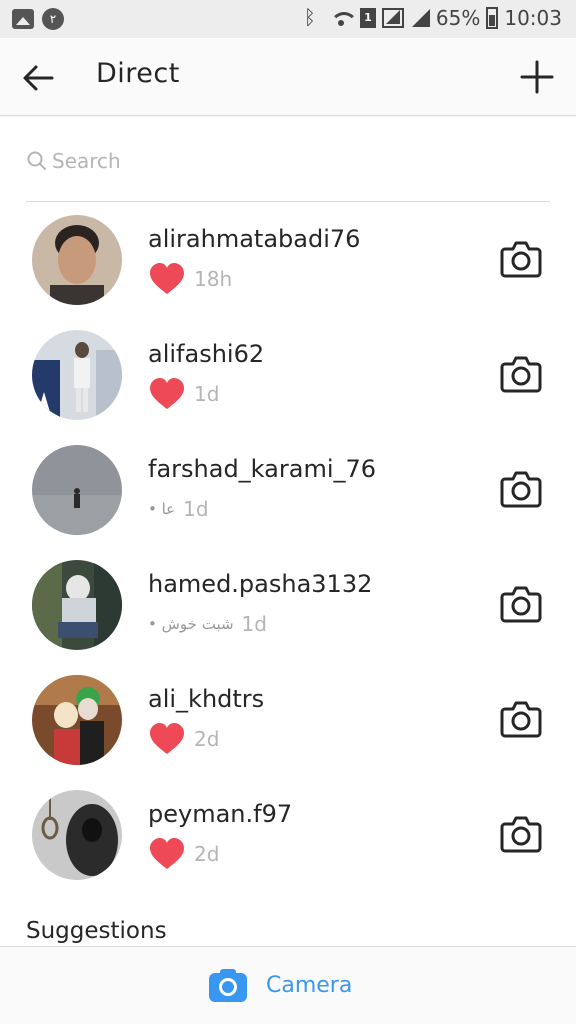  What do you see at coordinates (138, 73) in the screenshot?
I see `page-title: Direct` at bounding box center [138, 73].